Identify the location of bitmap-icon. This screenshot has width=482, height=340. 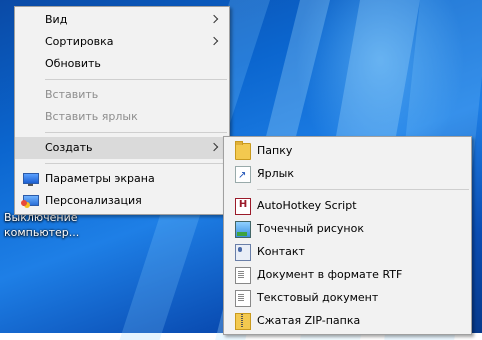
(243, 229).